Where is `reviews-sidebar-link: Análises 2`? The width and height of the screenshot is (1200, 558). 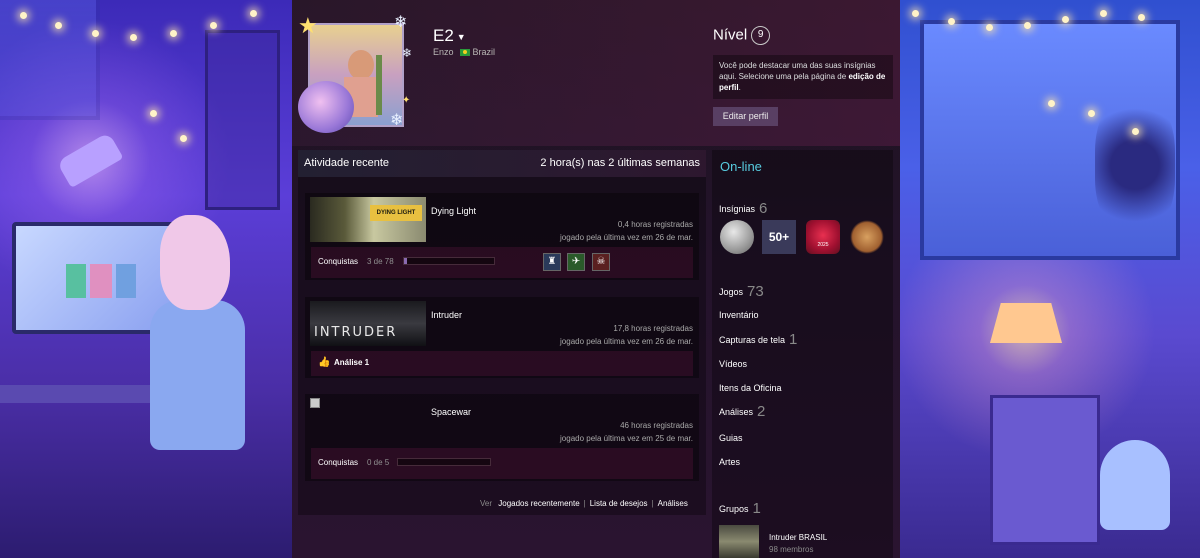
reviews-sidebar-link: Análises 2 is located at coordinates (742, 411).